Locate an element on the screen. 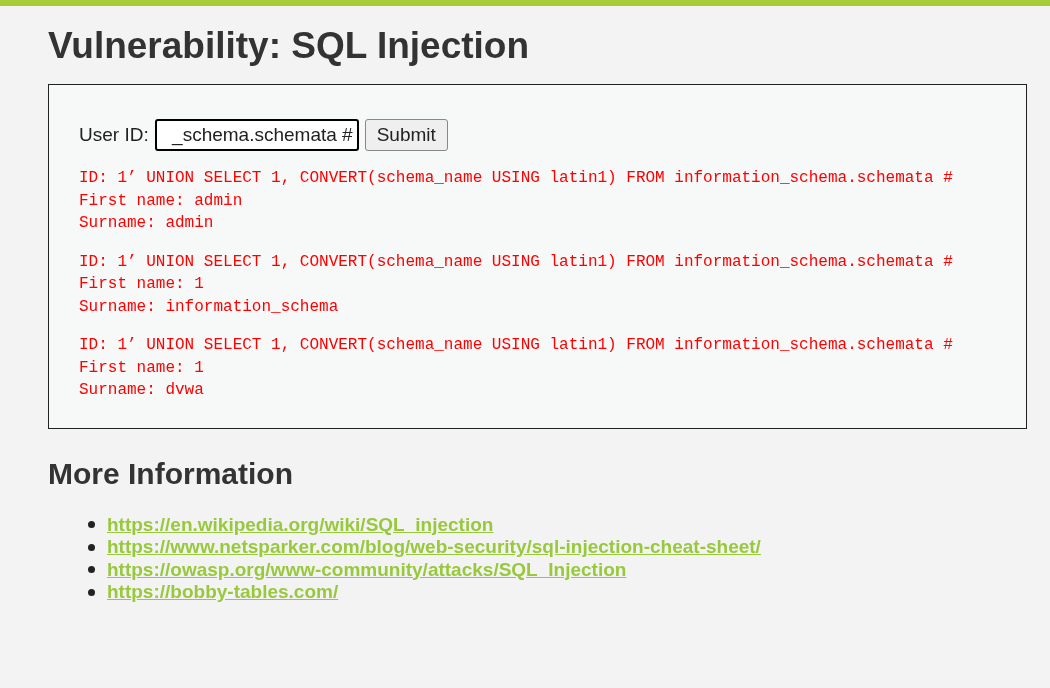 This screenshot has height=688, width=1050. field-label: User ID: is located at coordinates (114, 134).